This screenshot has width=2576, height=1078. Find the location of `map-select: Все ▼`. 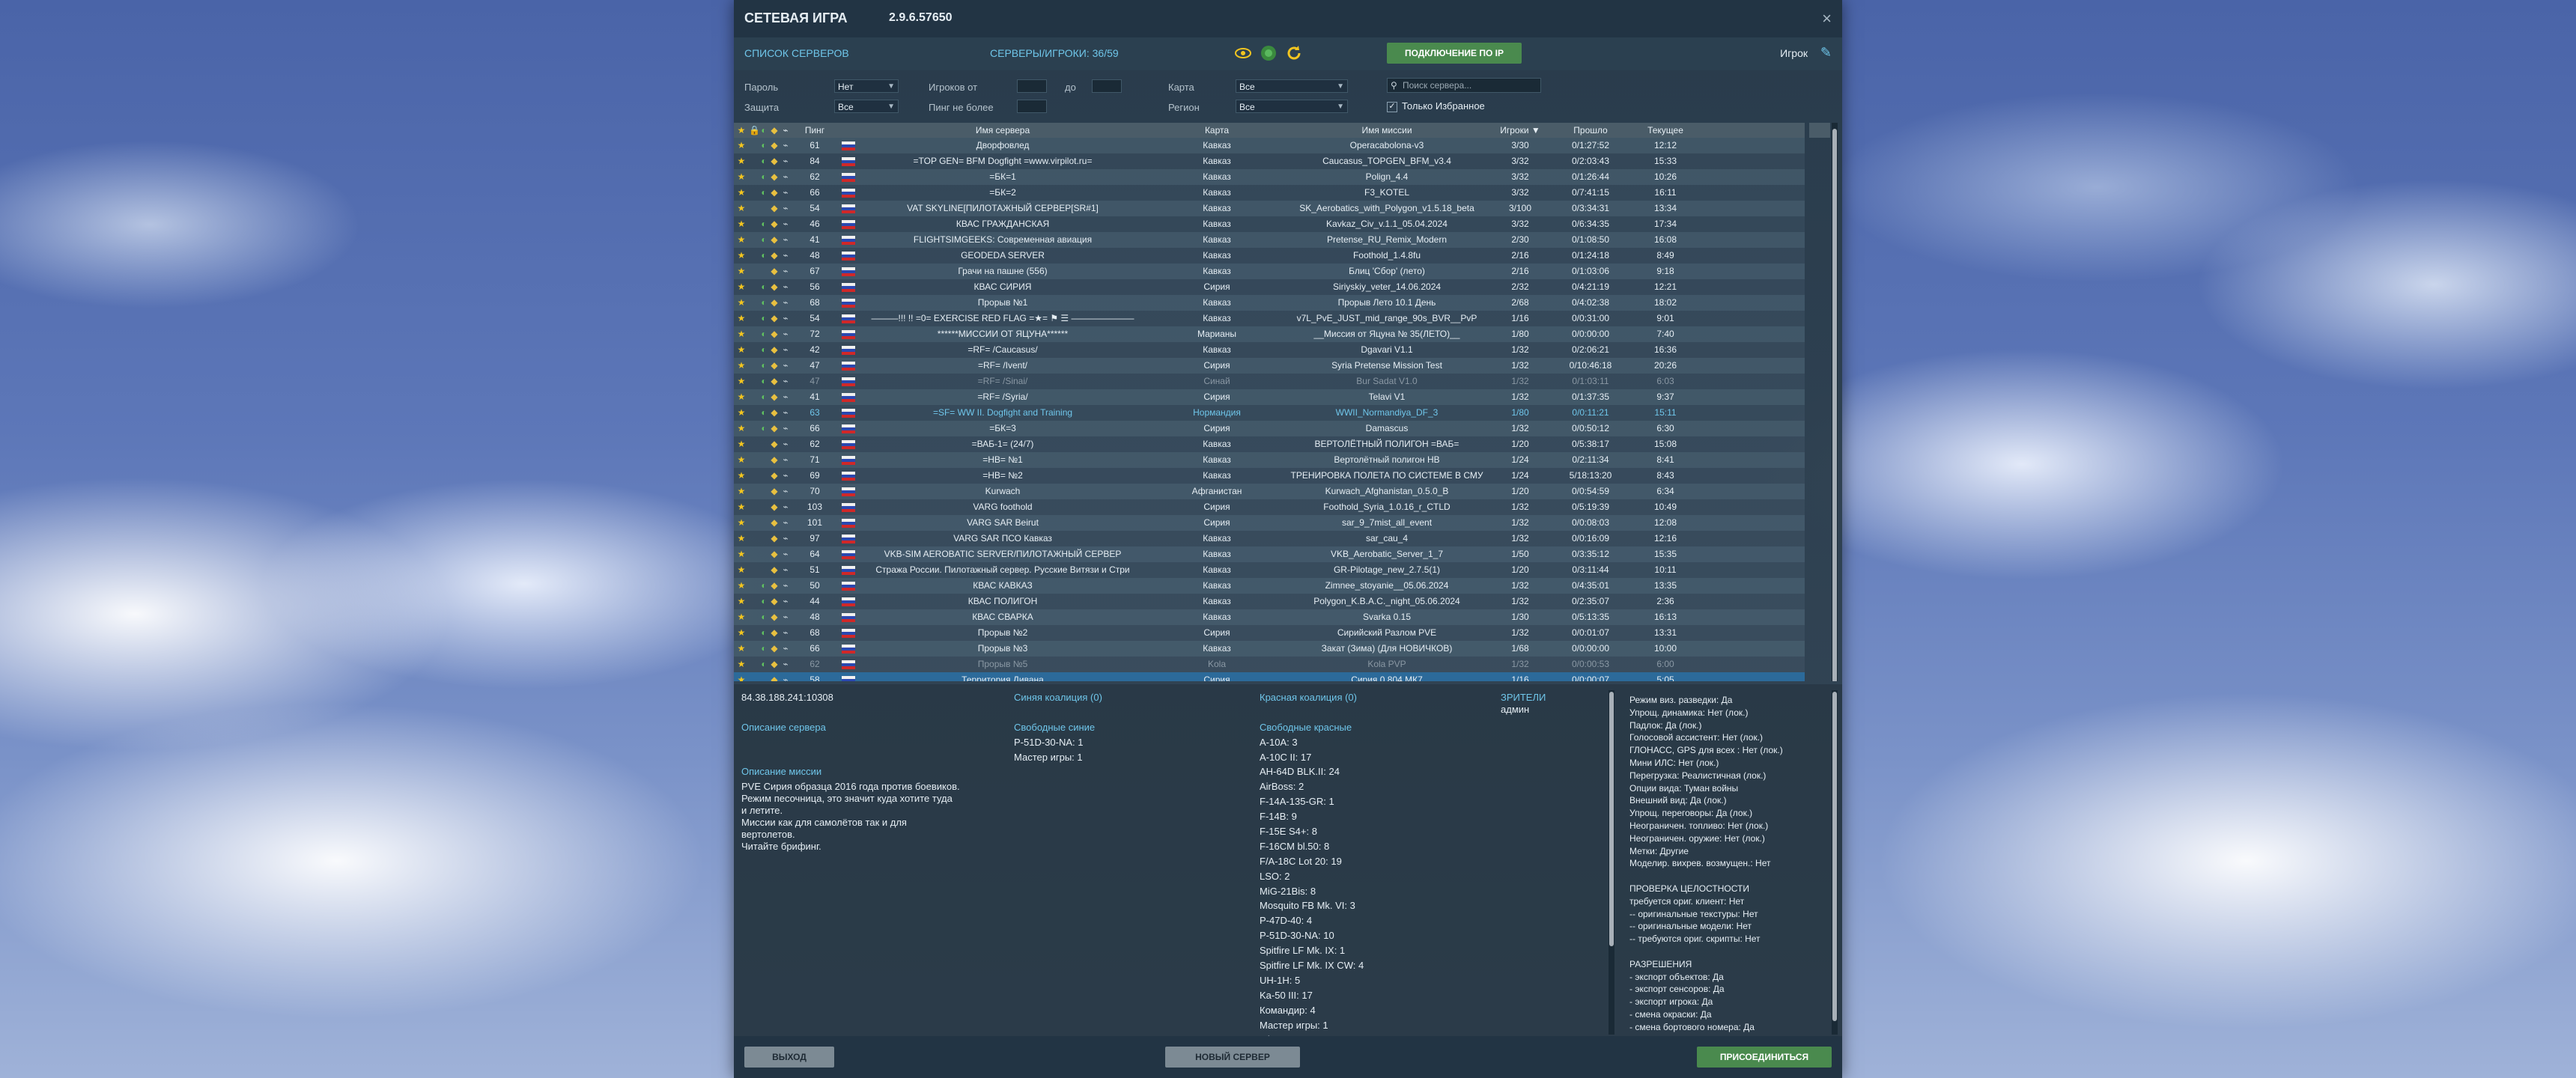

map-select: Все ▼ is located at coordinates (1292, 86).